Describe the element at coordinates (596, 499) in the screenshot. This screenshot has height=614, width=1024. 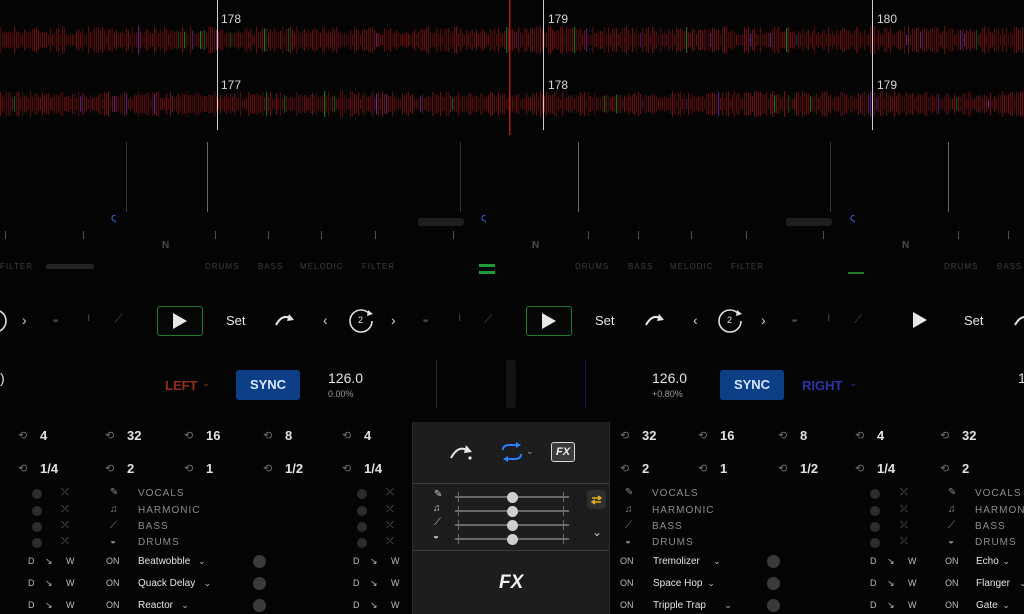
I see `swap-button` at that location.